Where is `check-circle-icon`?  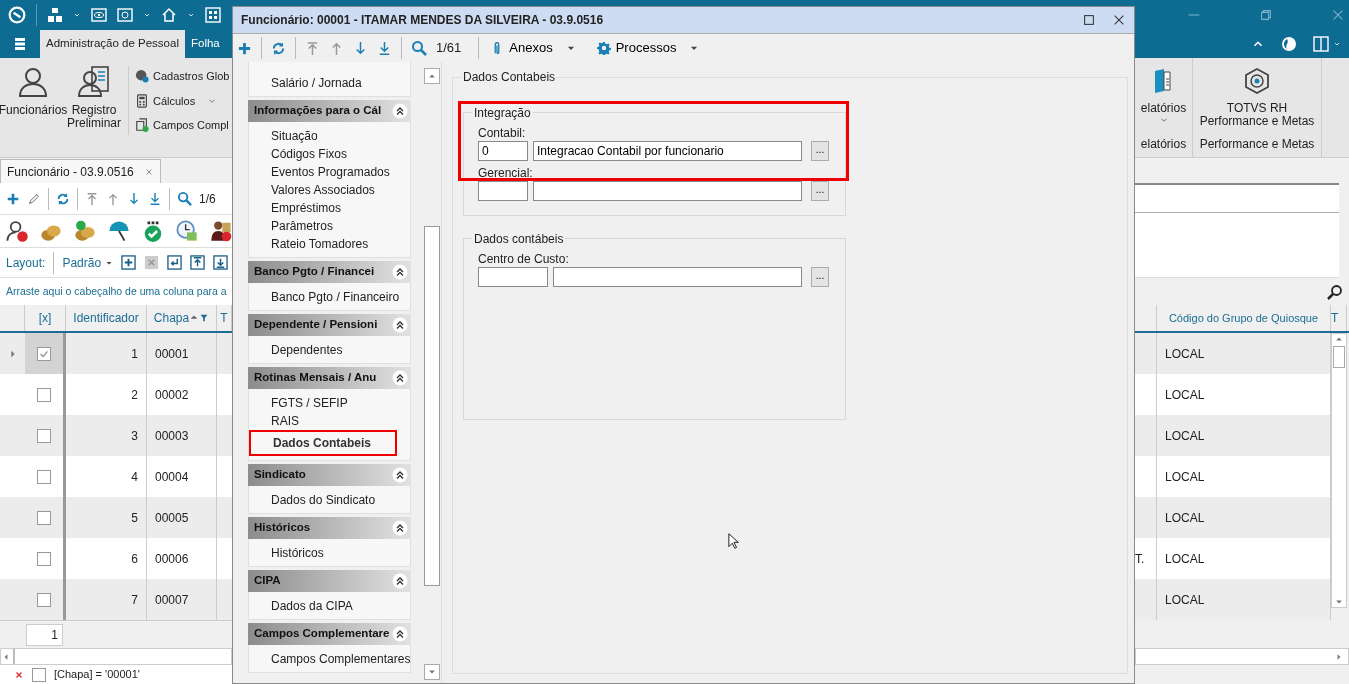
check-circle-icon is located at coordinates (153, 231).